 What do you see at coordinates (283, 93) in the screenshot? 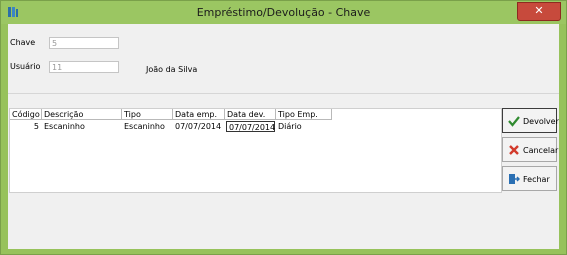
I see `section-divider` at bounding box center [283, 93].